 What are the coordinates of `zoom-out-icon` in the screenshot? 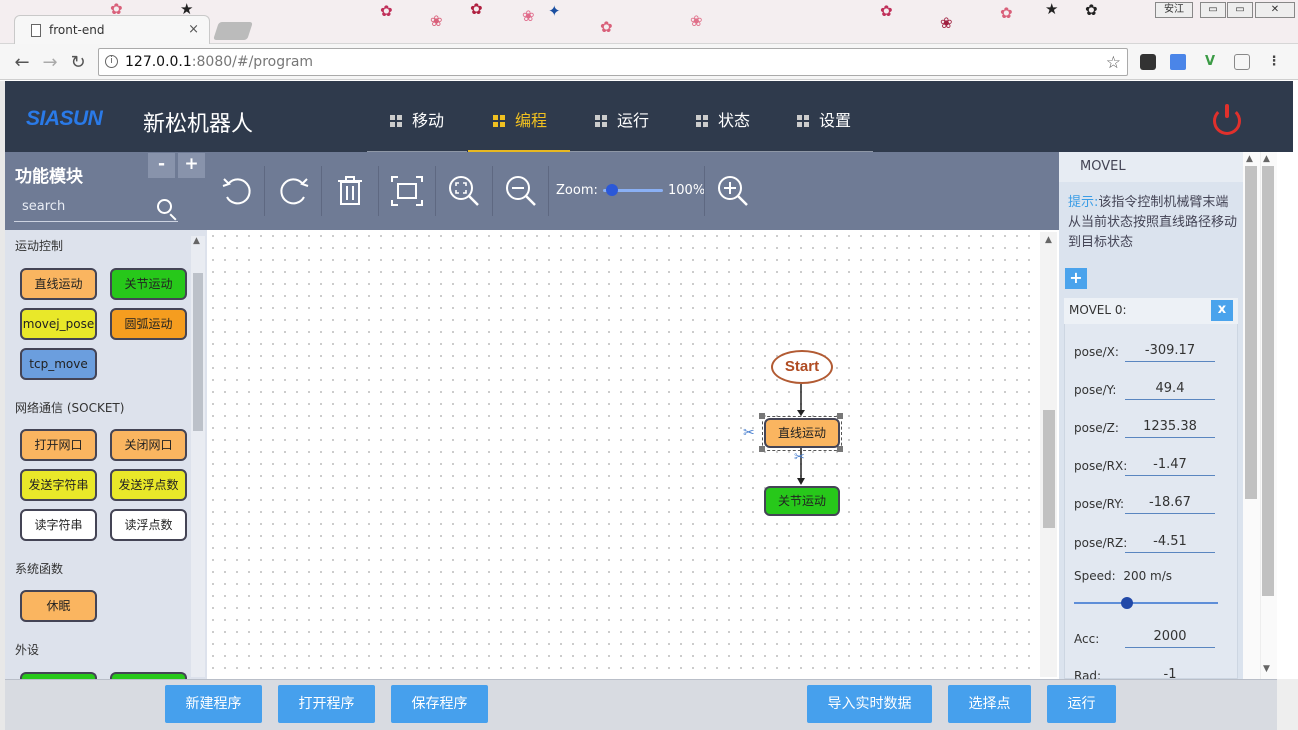 It's located at (521, 191).